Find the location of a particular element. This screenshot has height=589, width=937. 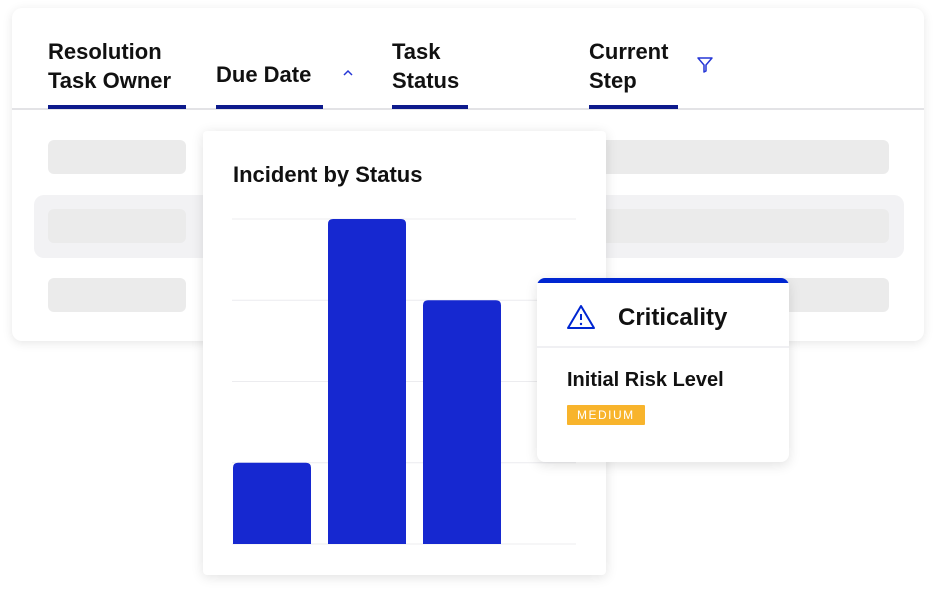

filter-icon is located at coordinates (705, 65).